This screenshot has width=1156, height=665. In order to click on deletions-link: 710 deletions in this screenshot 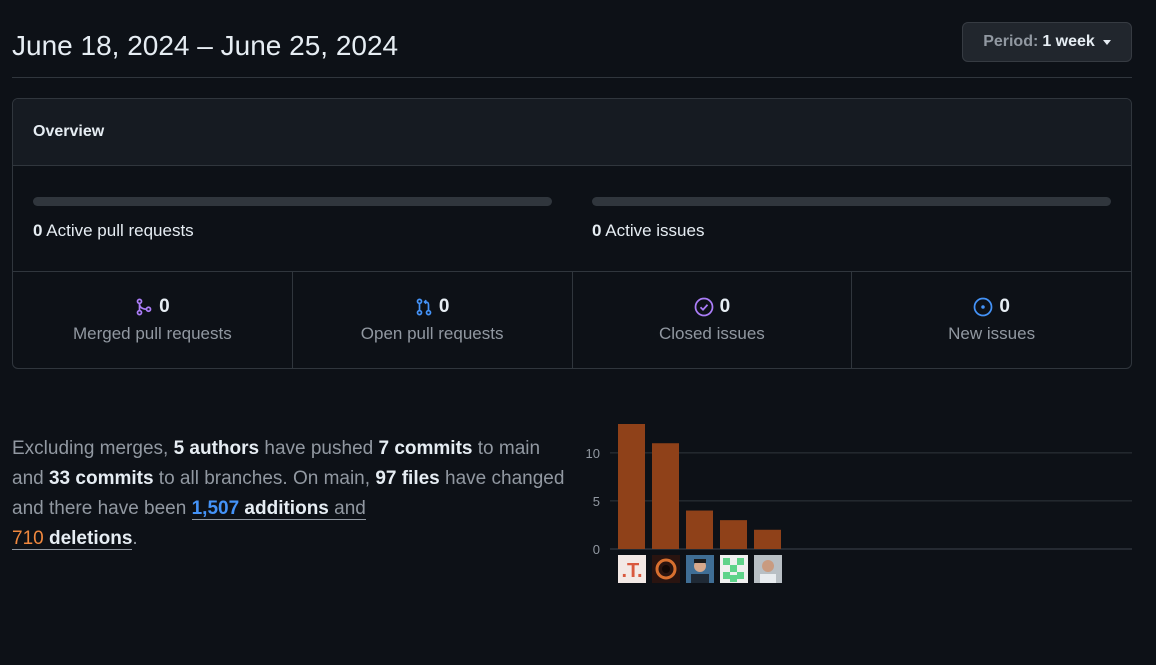, I will do `click(72, 539)`.